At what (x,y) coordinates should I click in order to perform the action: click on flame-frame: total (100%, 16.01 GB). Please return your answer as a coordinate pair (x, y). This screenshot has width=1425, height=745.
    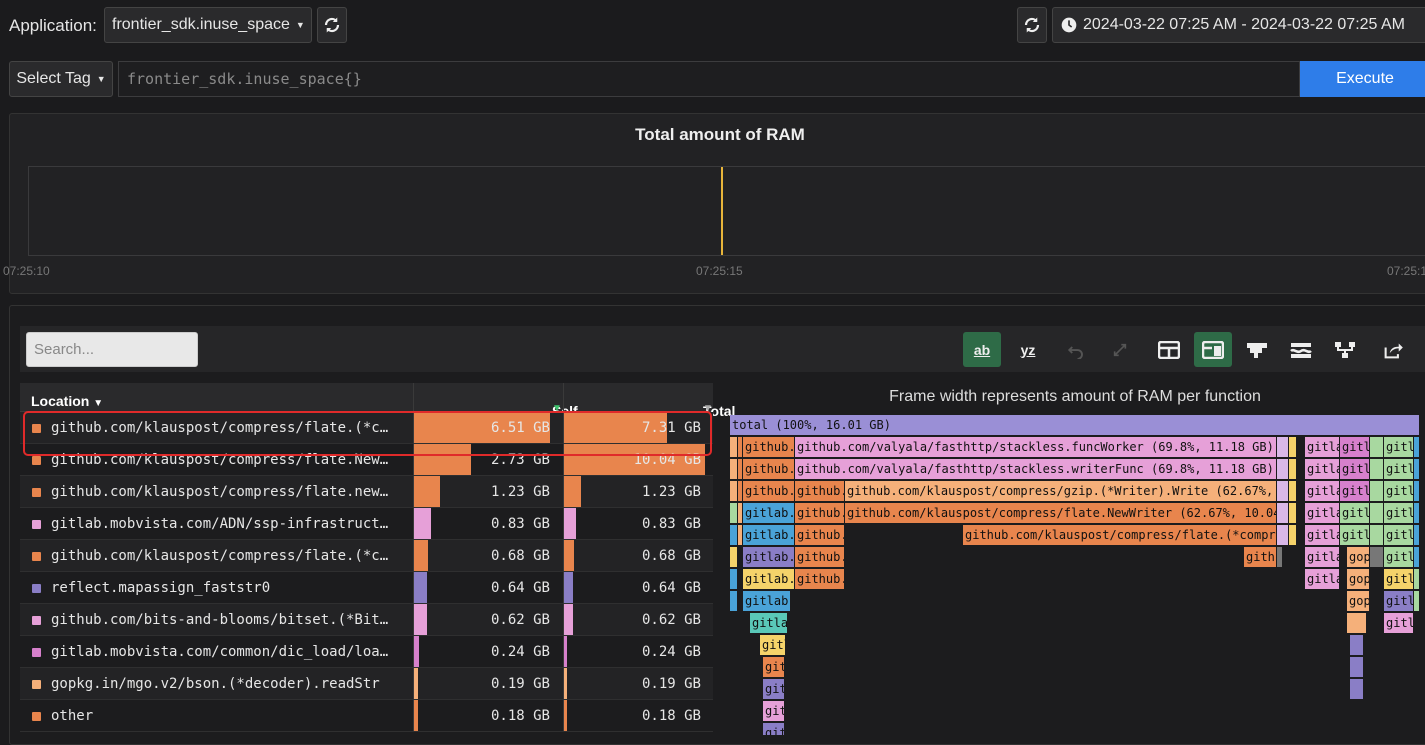
    Looking at the image, I should click on (1075, 425).